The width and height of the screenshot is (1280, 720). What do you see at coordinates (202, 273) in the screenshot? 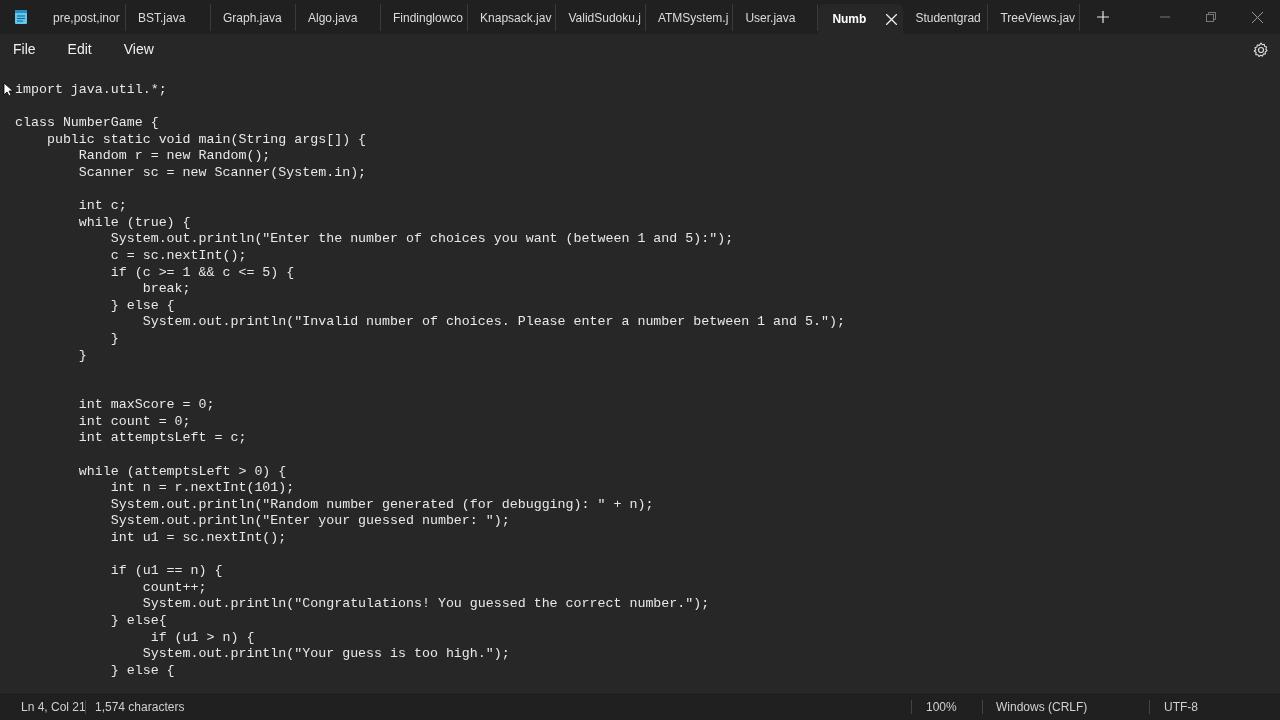
I see `code-line: if (c >= 1 && c <= 5) {` at bounding box center [202, 273].